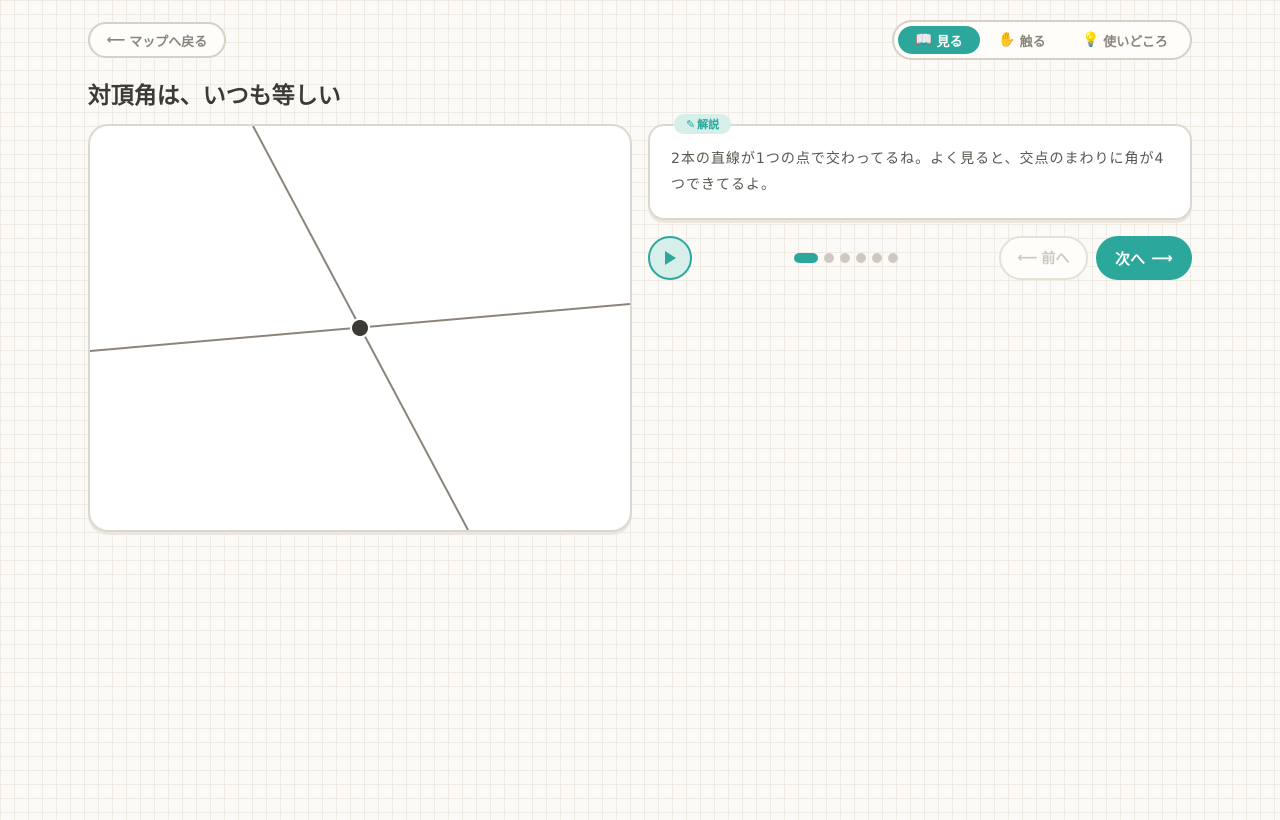 The width and height of the screenshot is (1280, 820). I want to click on pencil-icon: ✎, so click(691, 124).